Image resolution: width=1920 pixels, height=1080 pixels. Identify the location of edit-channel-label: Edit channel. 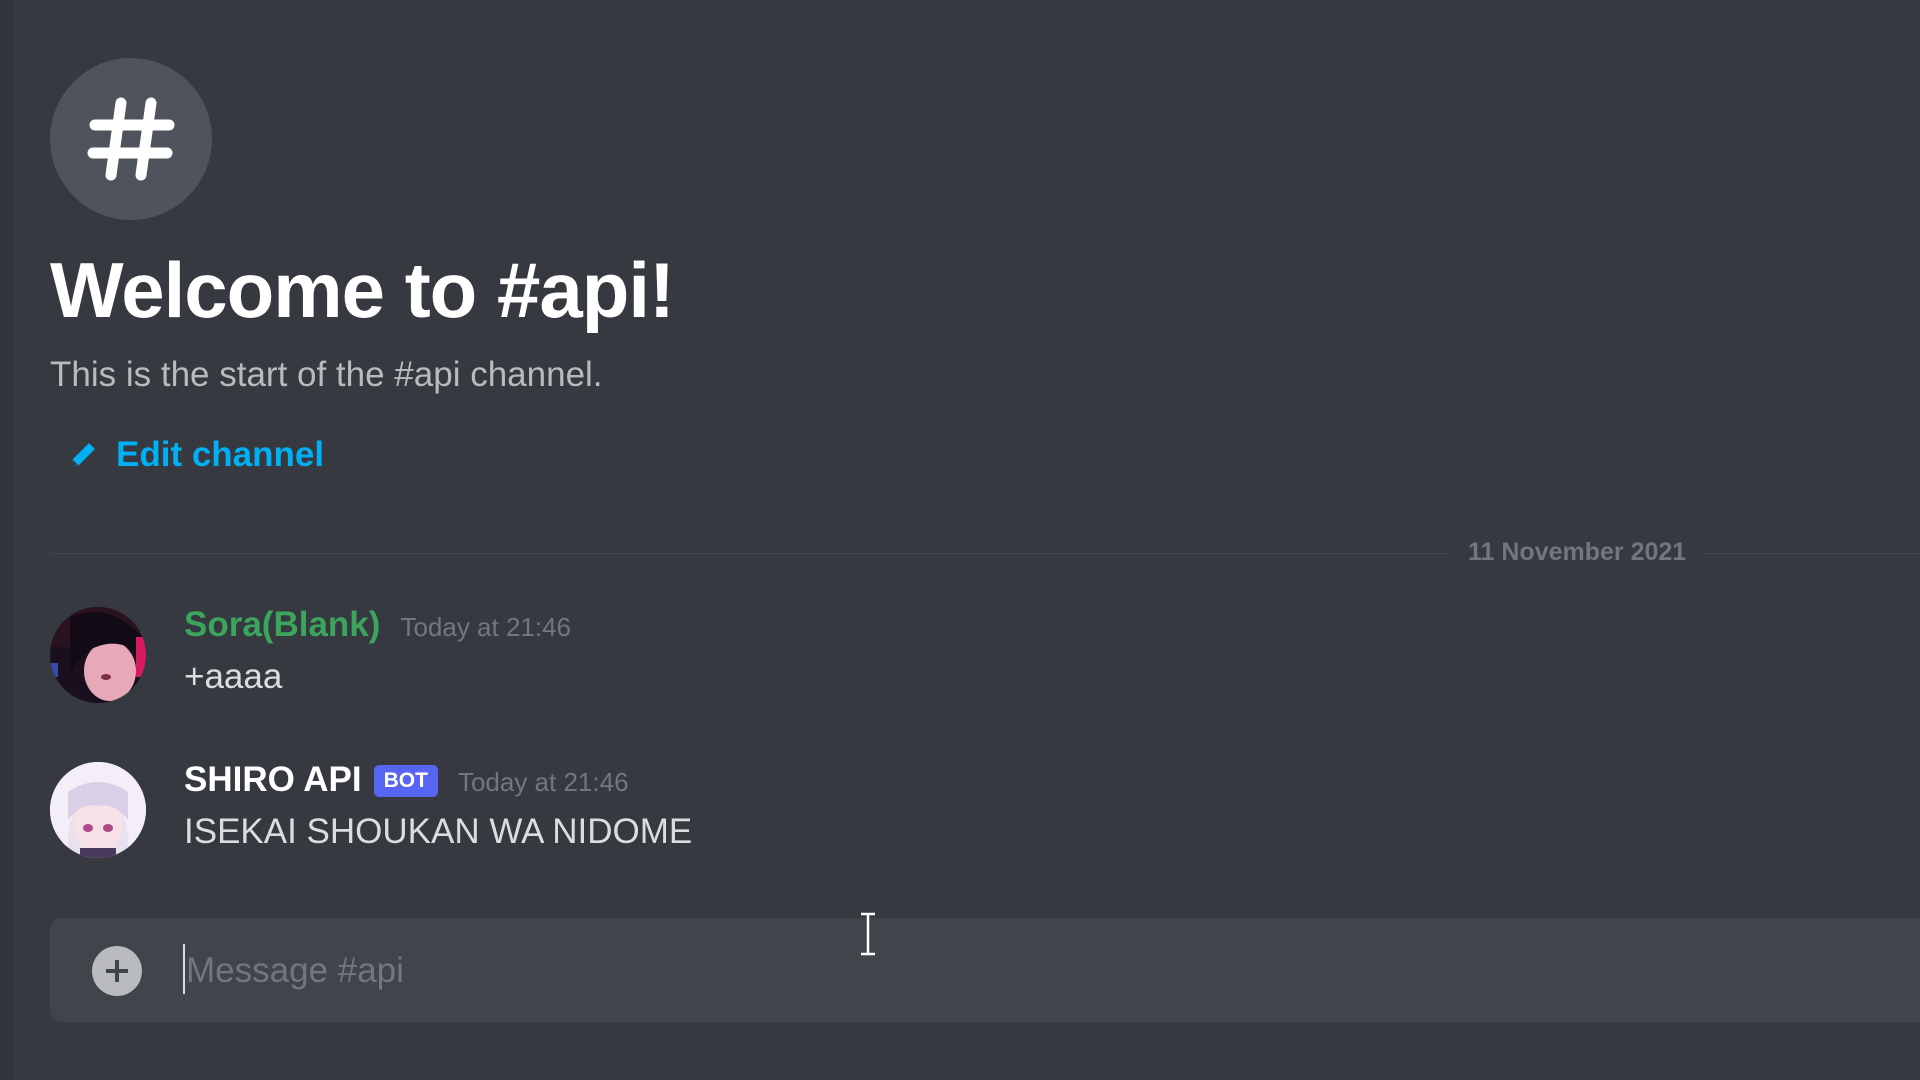
(220, 454).